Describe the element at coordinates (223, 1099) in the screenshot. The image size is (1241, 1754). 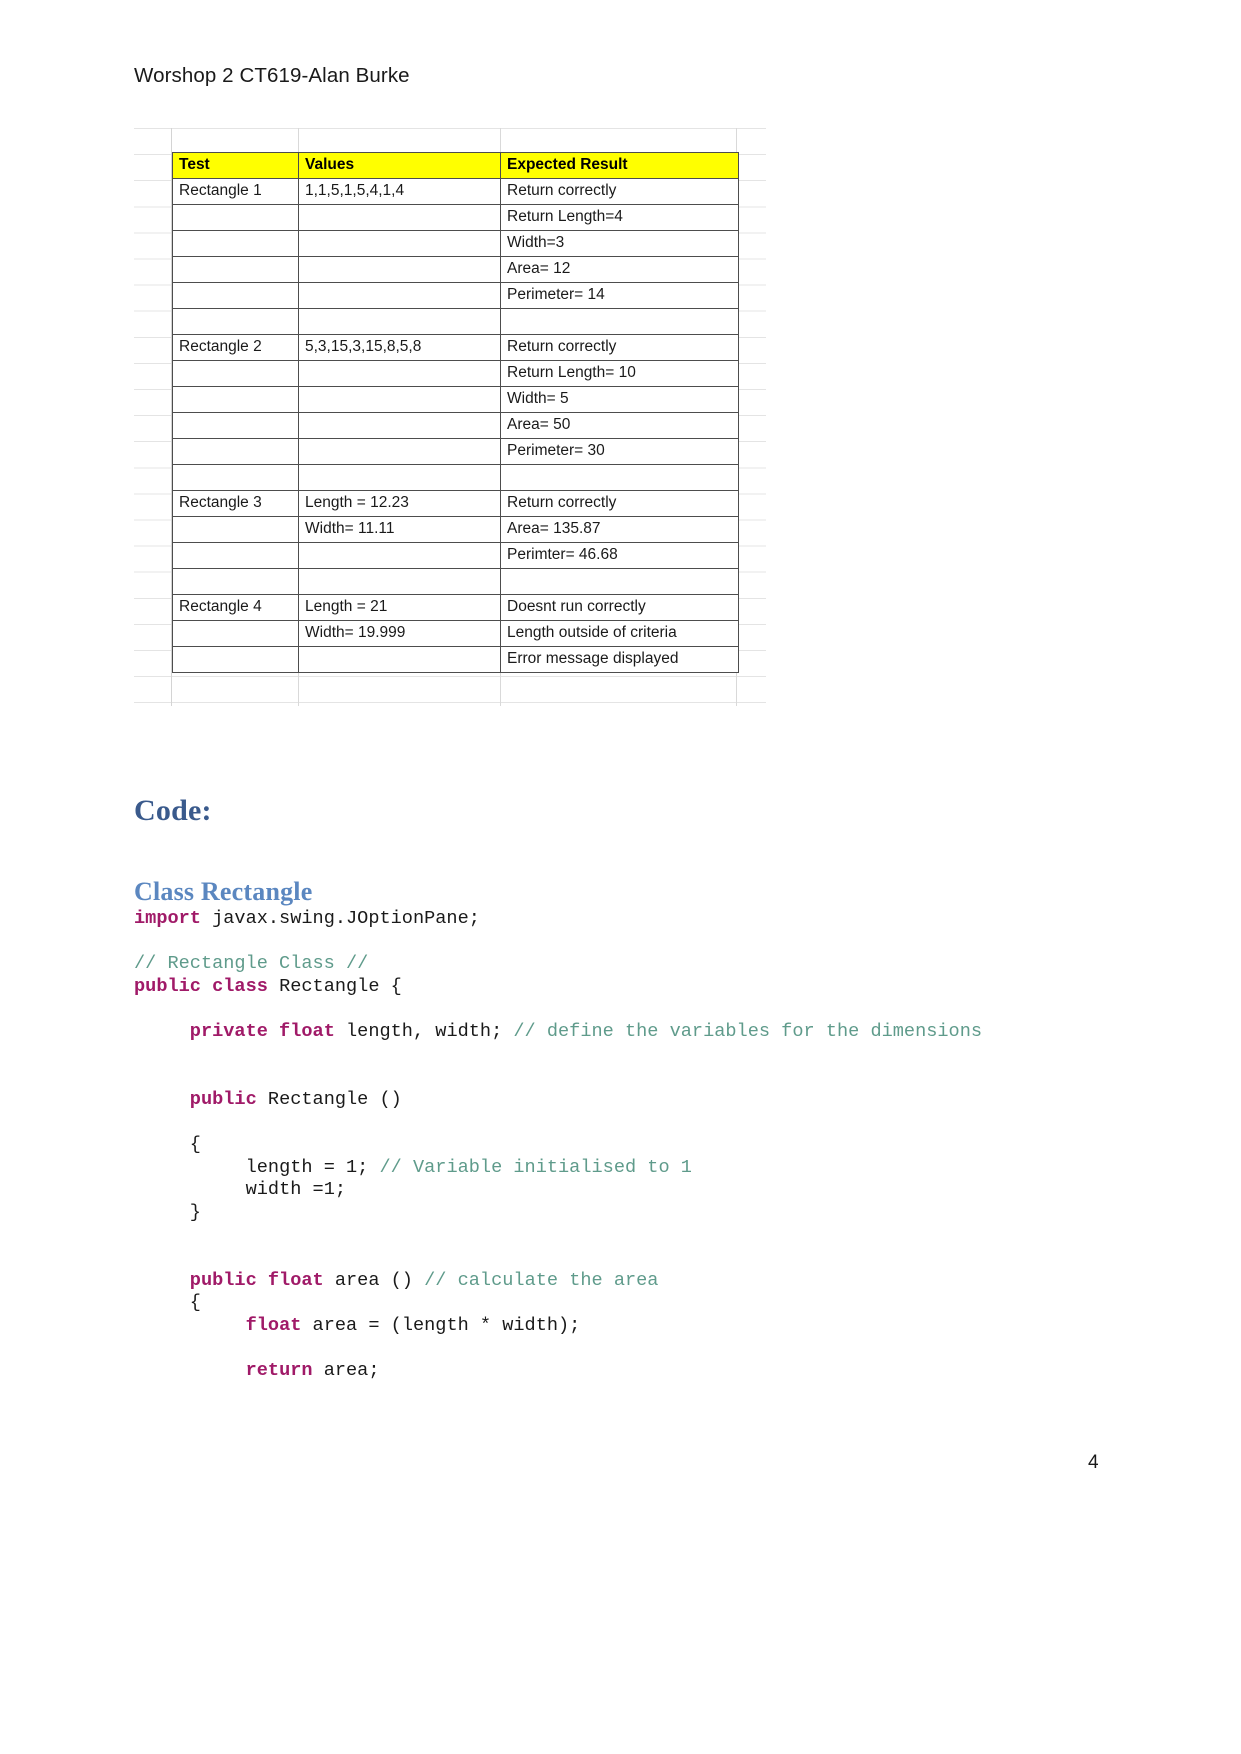
I see `code-token-kw: public` at that location.